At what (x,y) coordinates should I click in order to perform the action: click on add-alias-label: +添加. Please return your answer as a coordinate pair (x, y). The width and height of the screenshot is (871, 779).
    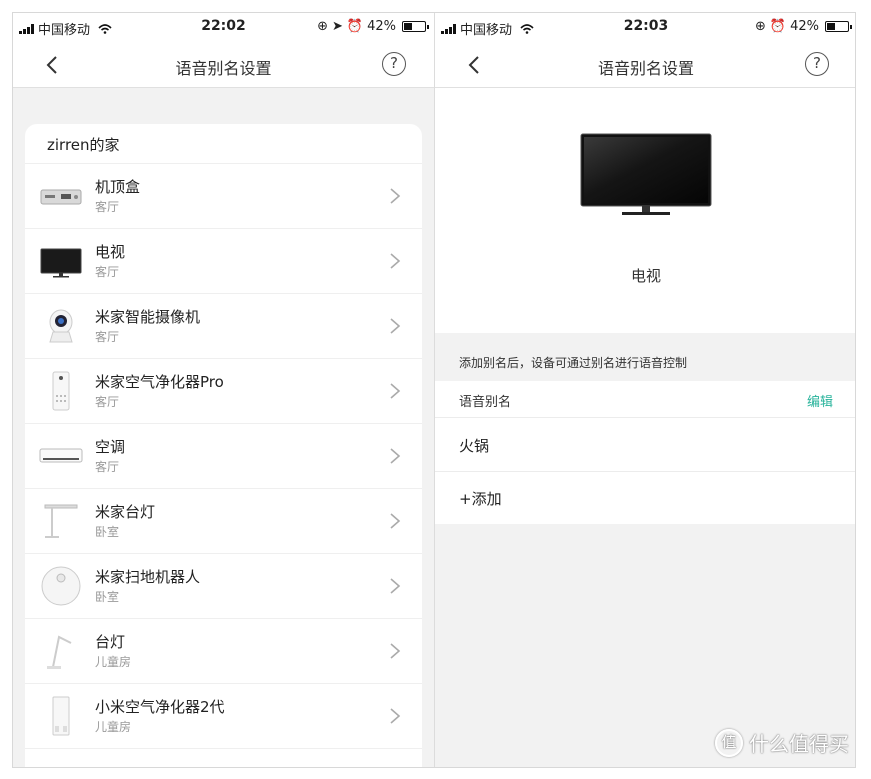
    Looking at the image, I should click on (480, 499).